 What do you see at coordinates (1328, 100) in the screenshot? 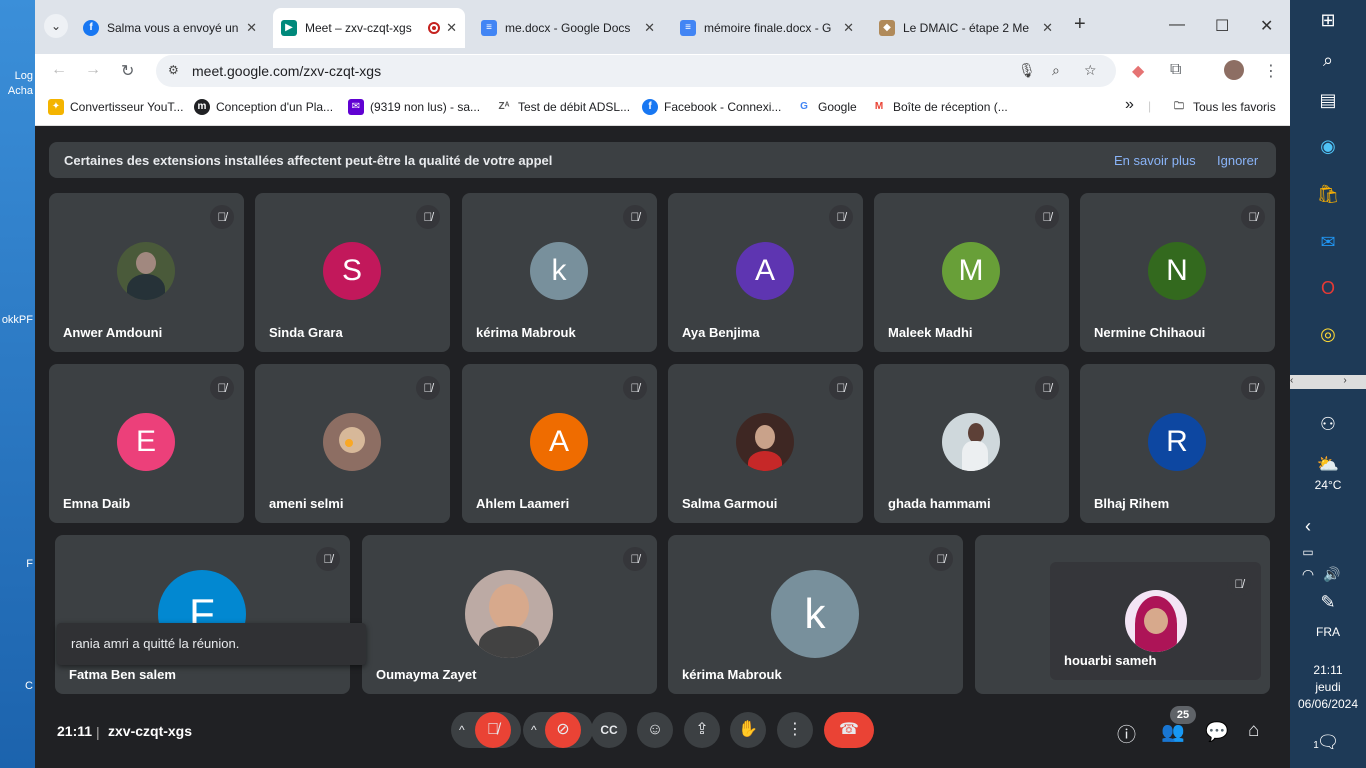
I see `task-view-icon: ▤` at bounding box center [1328, 100].